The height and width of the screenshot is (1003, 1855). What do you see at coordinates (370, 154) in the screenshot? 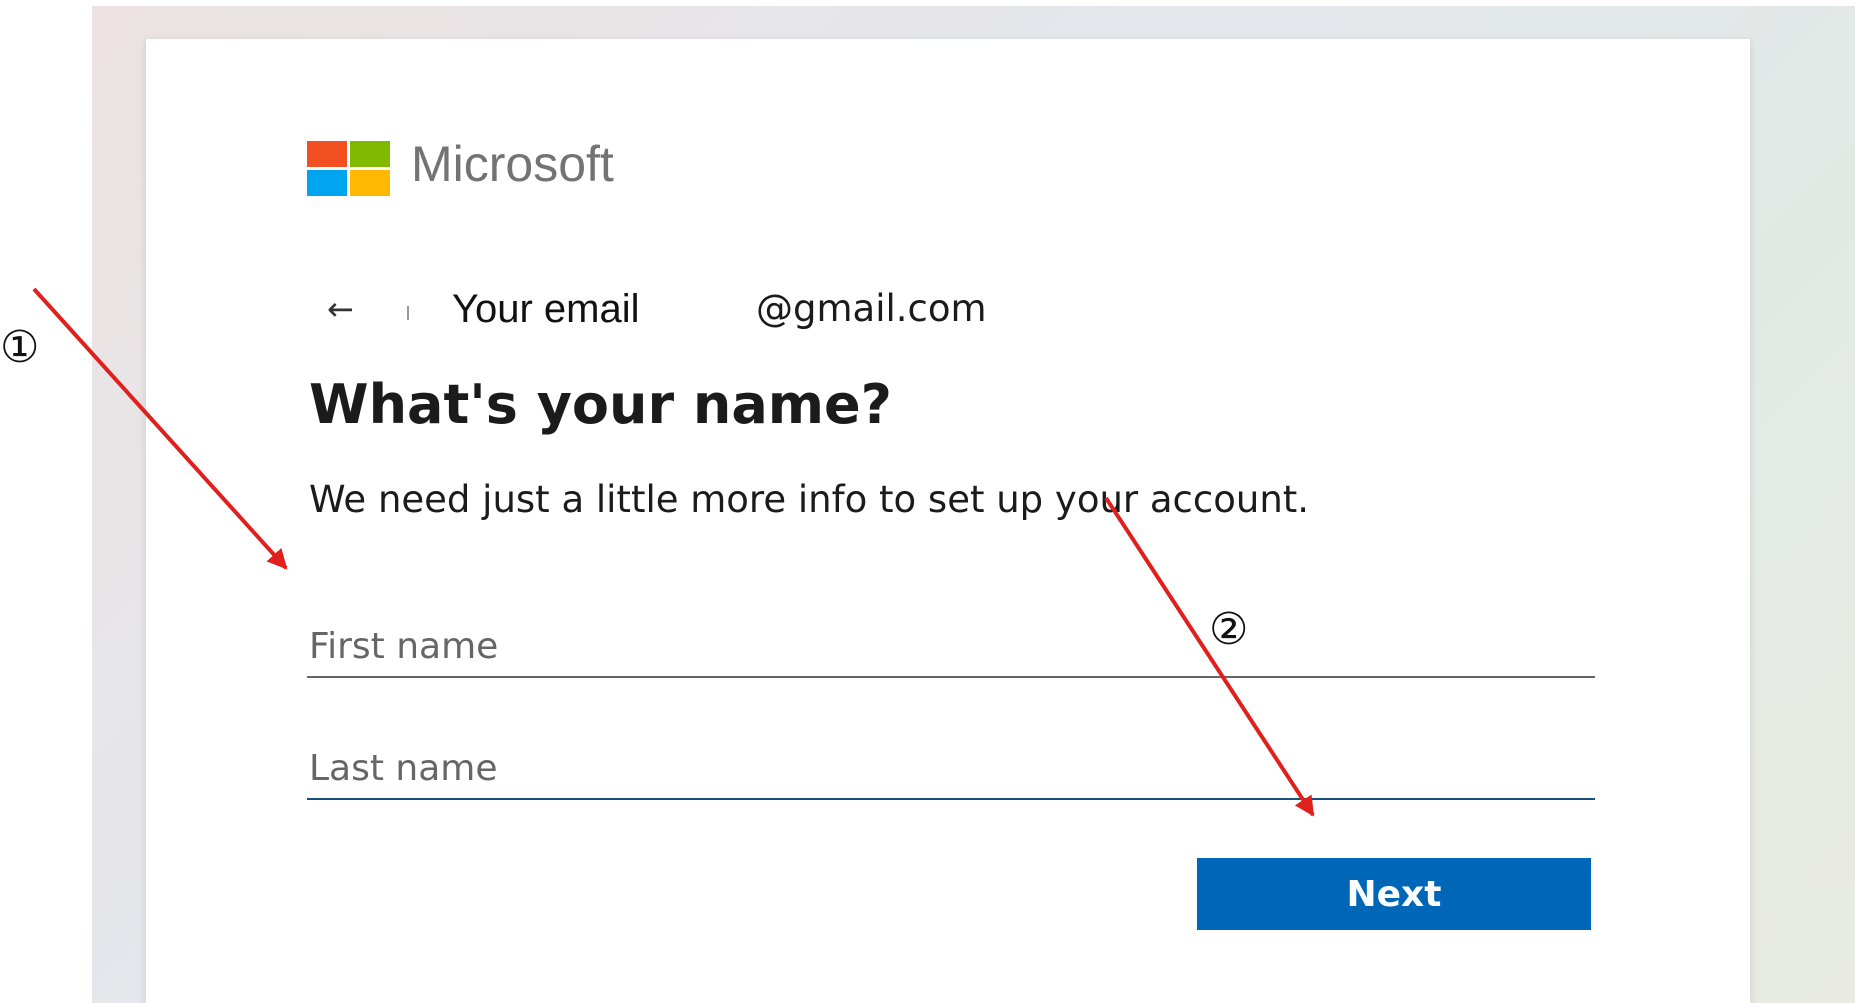
I see `logo-square-green` at bounding box center [370, 154].